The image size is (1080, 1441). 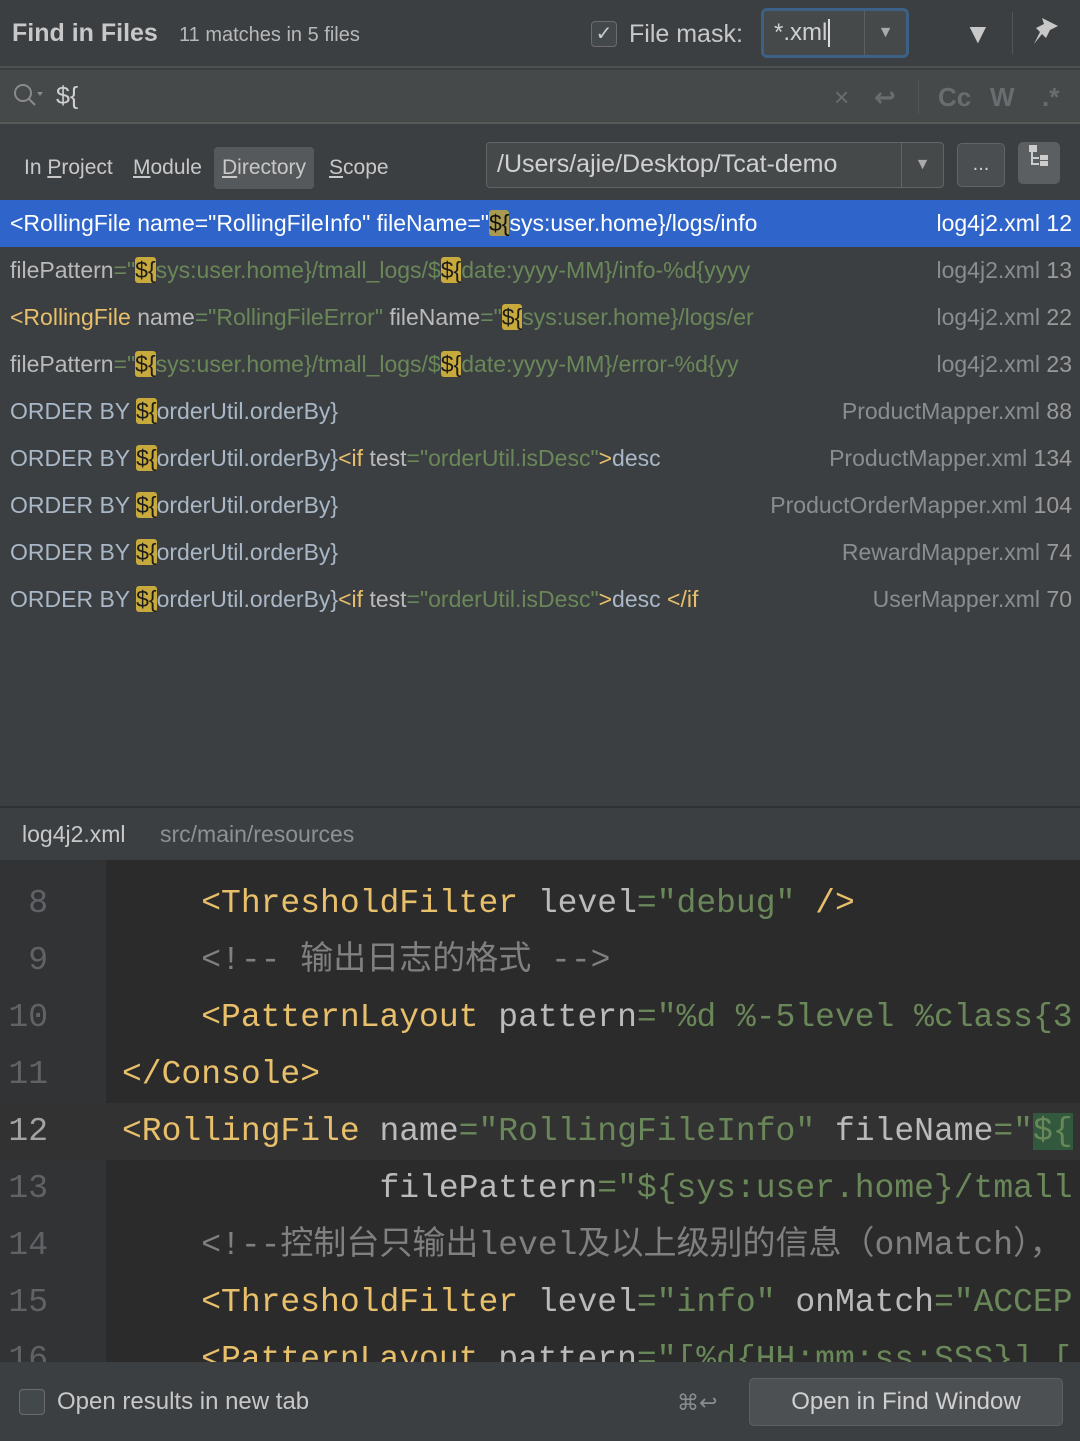 What do you see at coordinates (29, 99) in the screenshot?
I see `search-icon` at bounding box center [29, 99].